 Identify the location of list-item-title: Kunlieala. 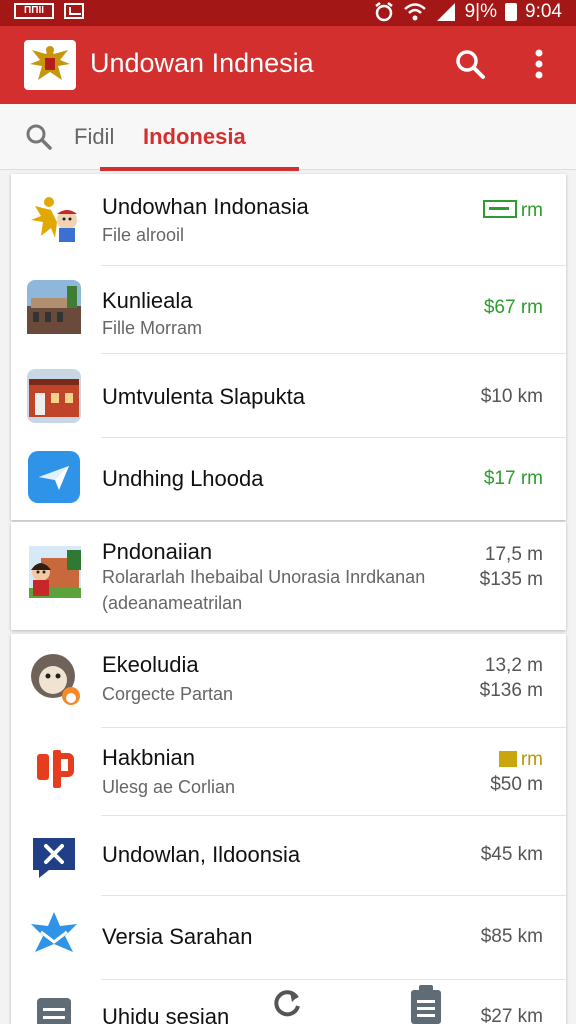
(147, 300).